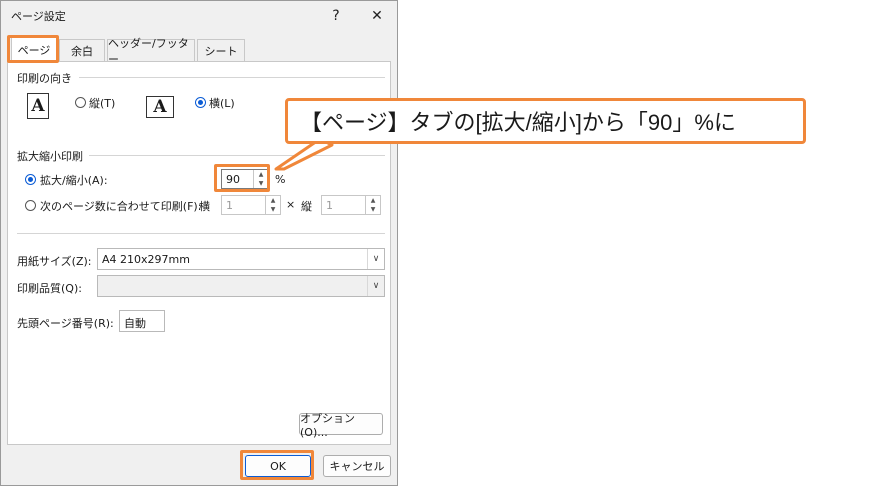  What do you see at coordinates (291, 204) in the screenshot?
I see `times-sign: ×` at bounding box center [291, 204].